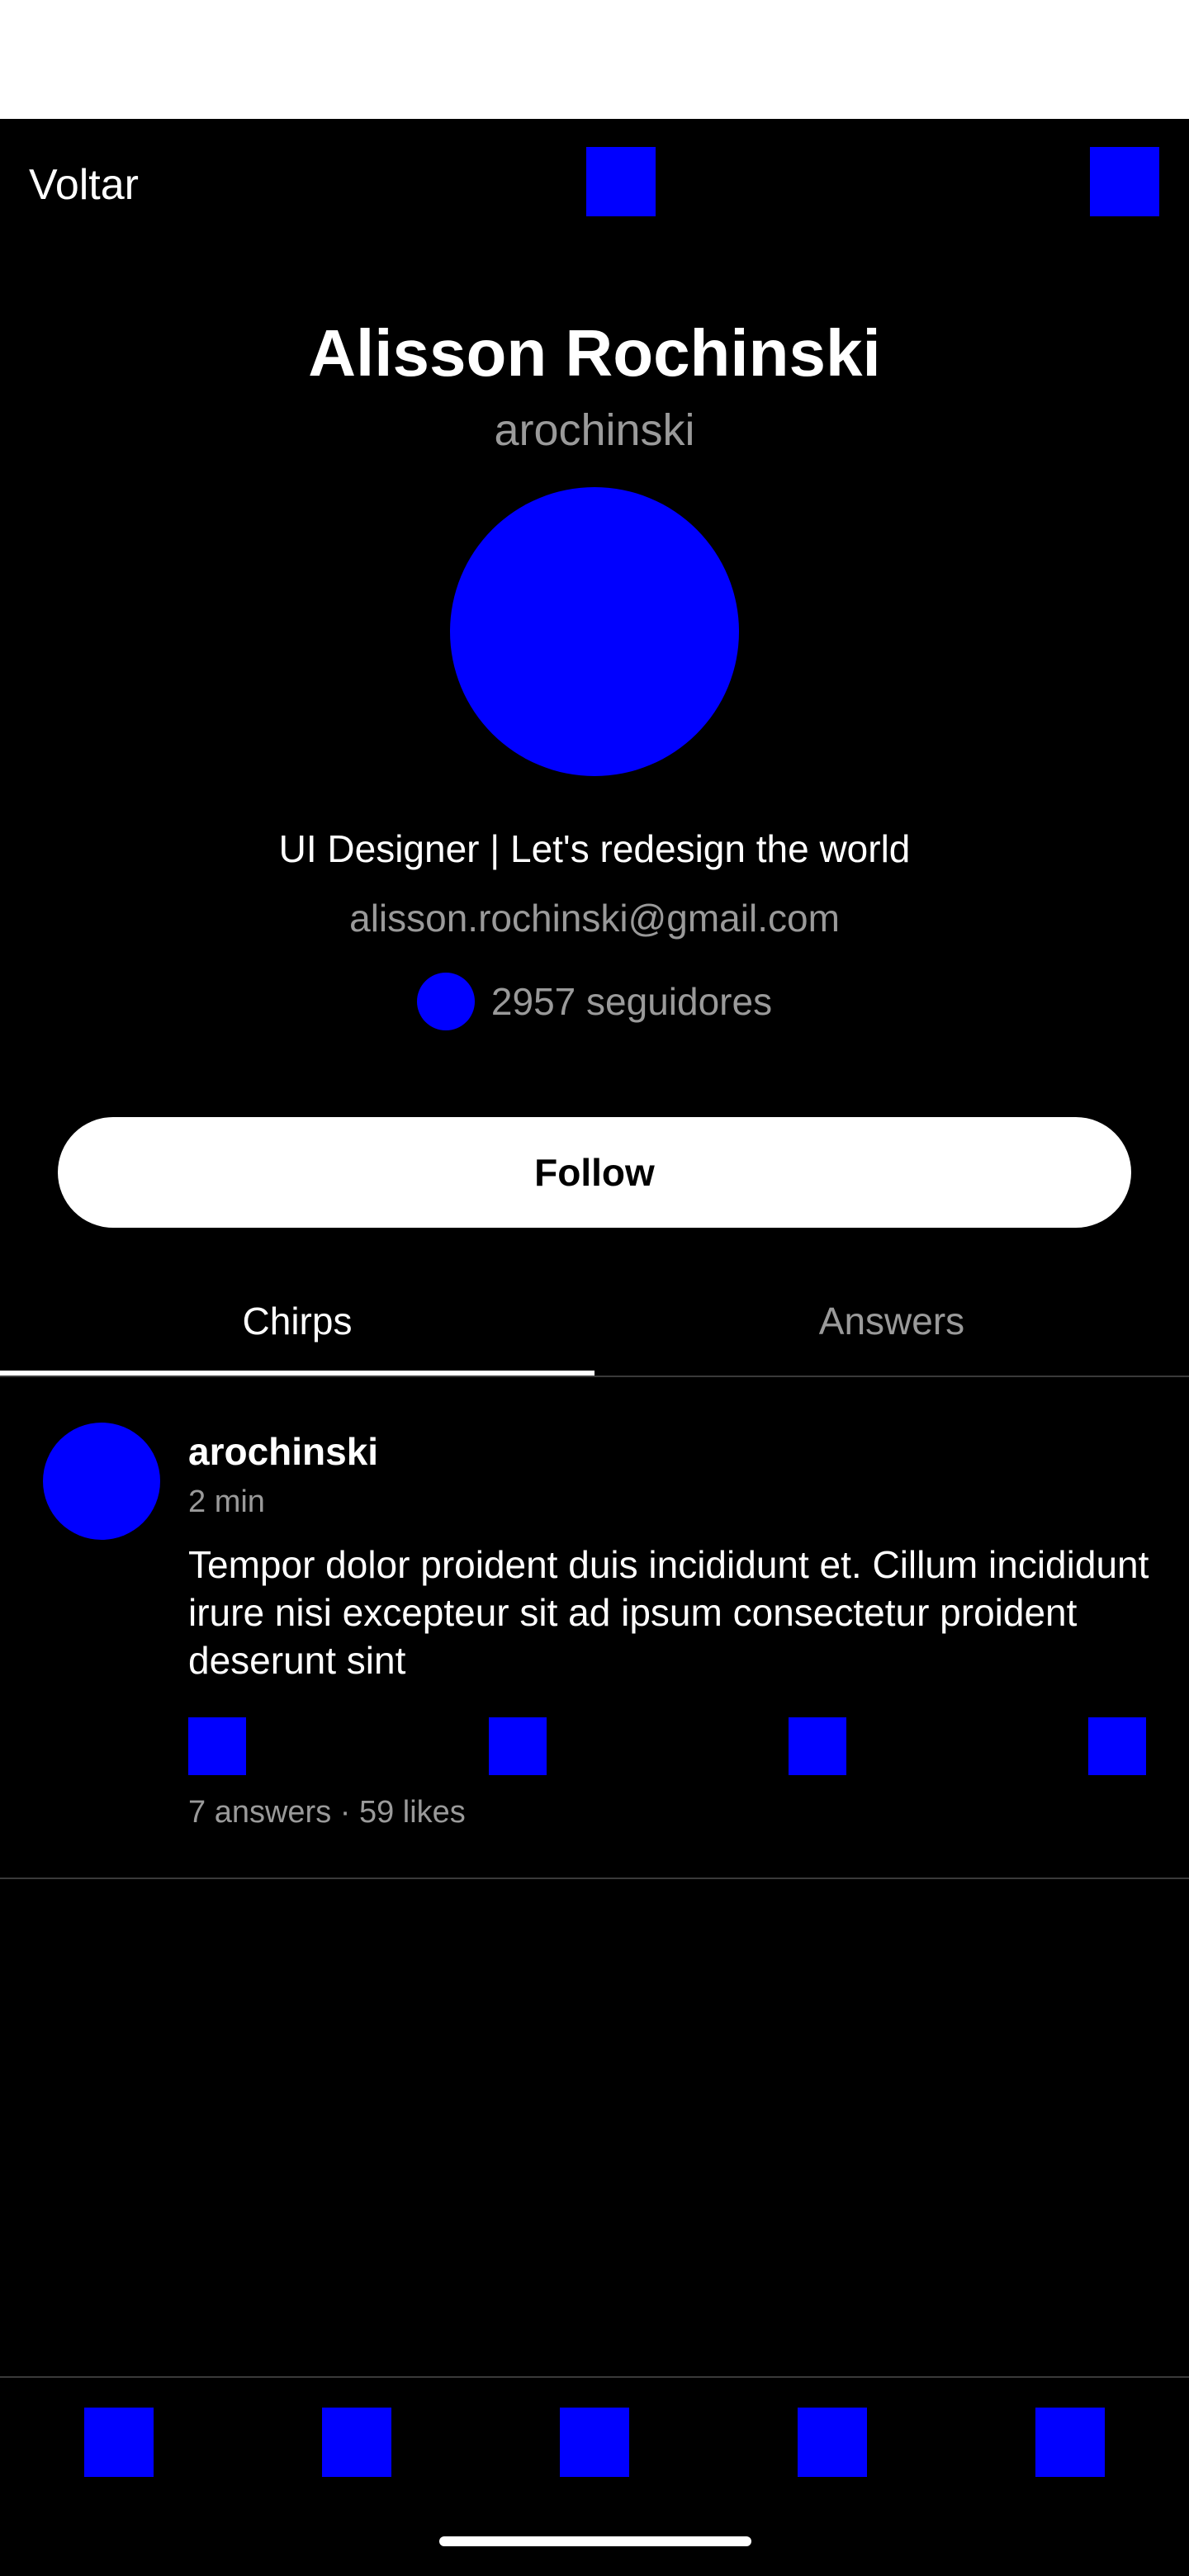 The height and width of the screenshot is (2576, 1189). What do you see at coordinates (445, 1001) in the screenshot?
I see `followers-icon` at bounding box center [445, 1001].